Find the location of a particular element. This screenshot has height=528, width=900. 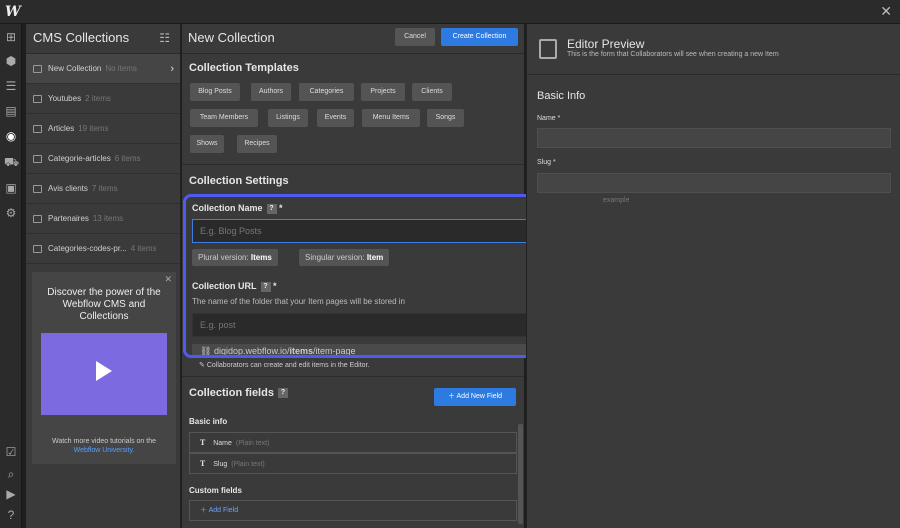

collection-item: Categories-codes-pr... 4 items is located at coordinates (103, 249).